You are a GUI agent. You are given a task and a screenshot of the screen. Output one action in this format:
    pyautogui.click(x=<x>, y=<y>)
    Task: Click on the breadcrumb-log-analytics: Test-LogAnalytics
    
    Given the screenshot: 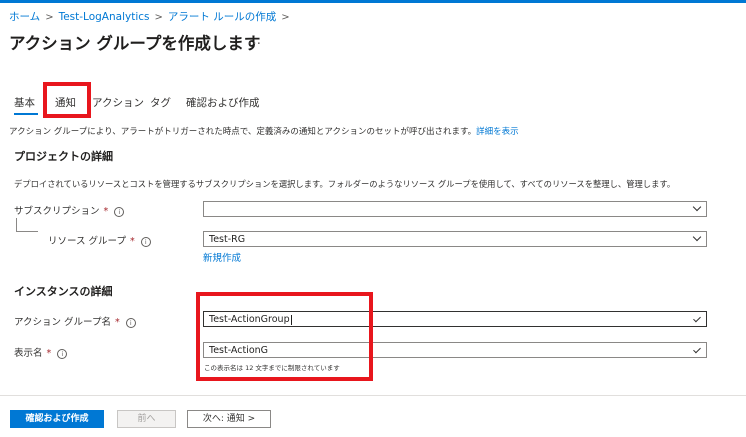 What is the action you would take?
    pyautogui.click(x=104, y=17)
    